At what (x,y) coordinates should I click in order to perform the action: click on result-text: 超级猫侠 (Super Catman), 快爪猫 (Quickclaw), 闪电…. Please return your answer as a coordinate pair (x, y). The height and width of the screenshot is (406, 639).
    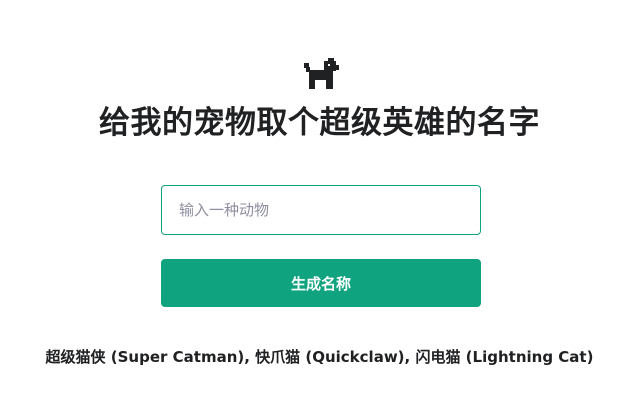
    Looking at the image, I should click on (319, 357).